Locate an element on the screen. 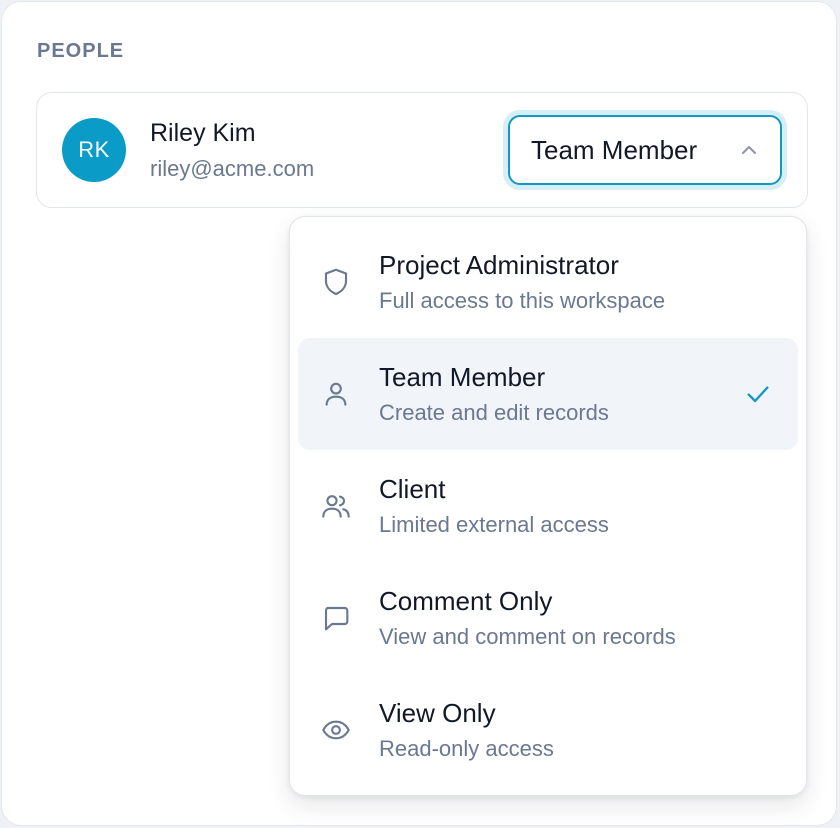 The width and height of the screenshot is (840, 828). person-row: RK Riley Kim riley@acme.com Team Member is located at coordinates (422, 150).